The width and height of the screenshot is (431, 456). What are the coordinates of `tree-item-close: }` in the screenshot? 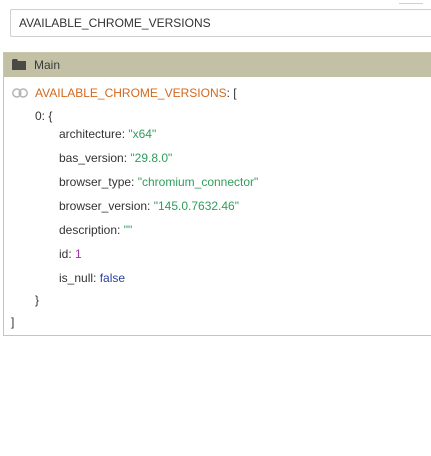 It's located at (37, 300).